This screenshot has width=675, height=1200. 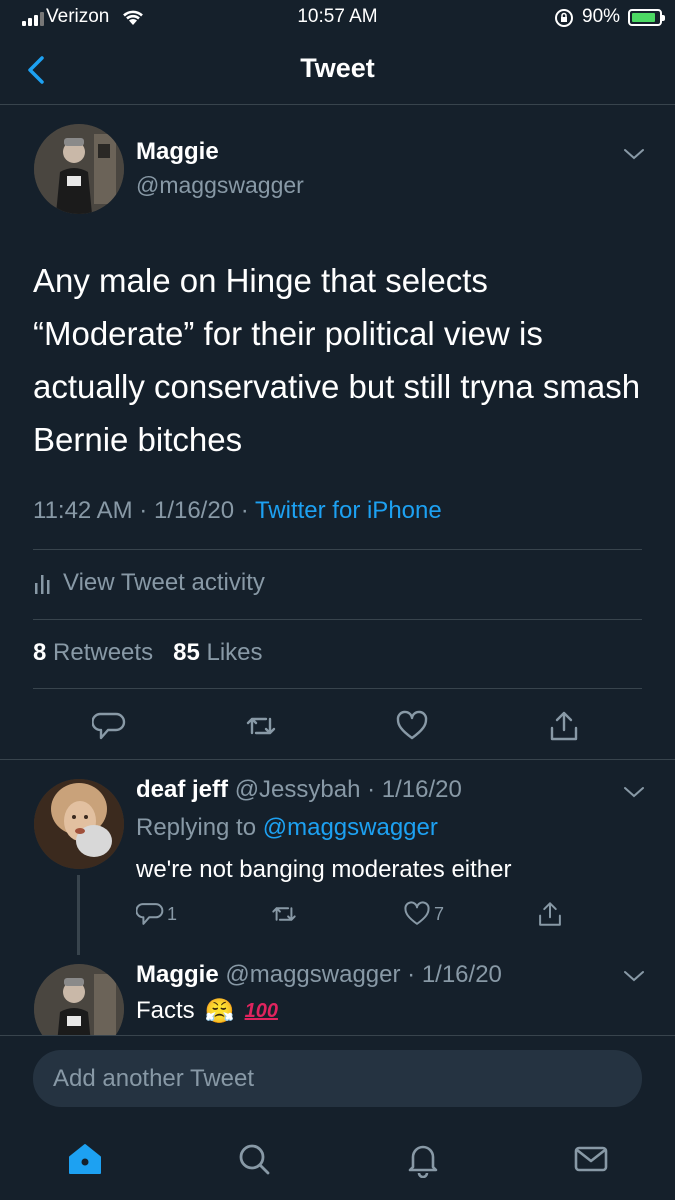 I want to click on tweet-source-link: Twitter for iPhone, so click(x=348, y=510).